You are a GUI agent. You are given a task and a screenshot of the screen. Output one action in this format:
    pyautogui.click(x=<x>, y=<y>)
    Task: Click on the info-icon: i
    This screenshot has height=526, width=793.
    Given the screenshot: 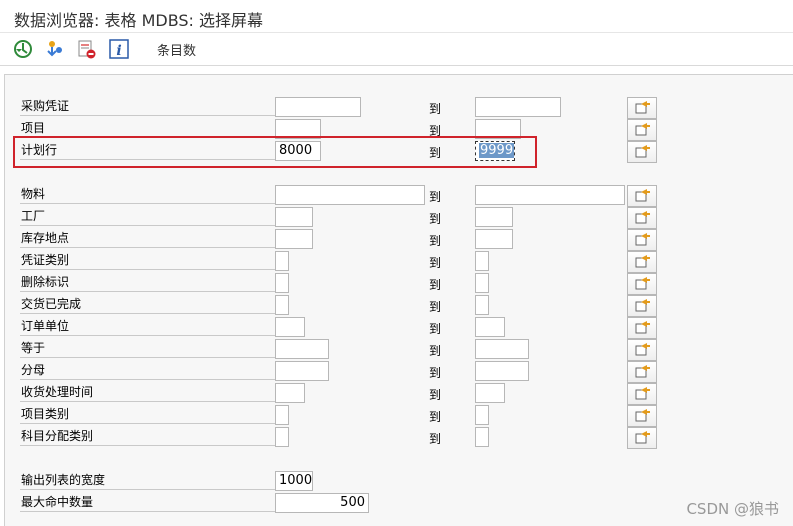 What is the action you would take?
    pyautogui.click(x=119, y=49)
    